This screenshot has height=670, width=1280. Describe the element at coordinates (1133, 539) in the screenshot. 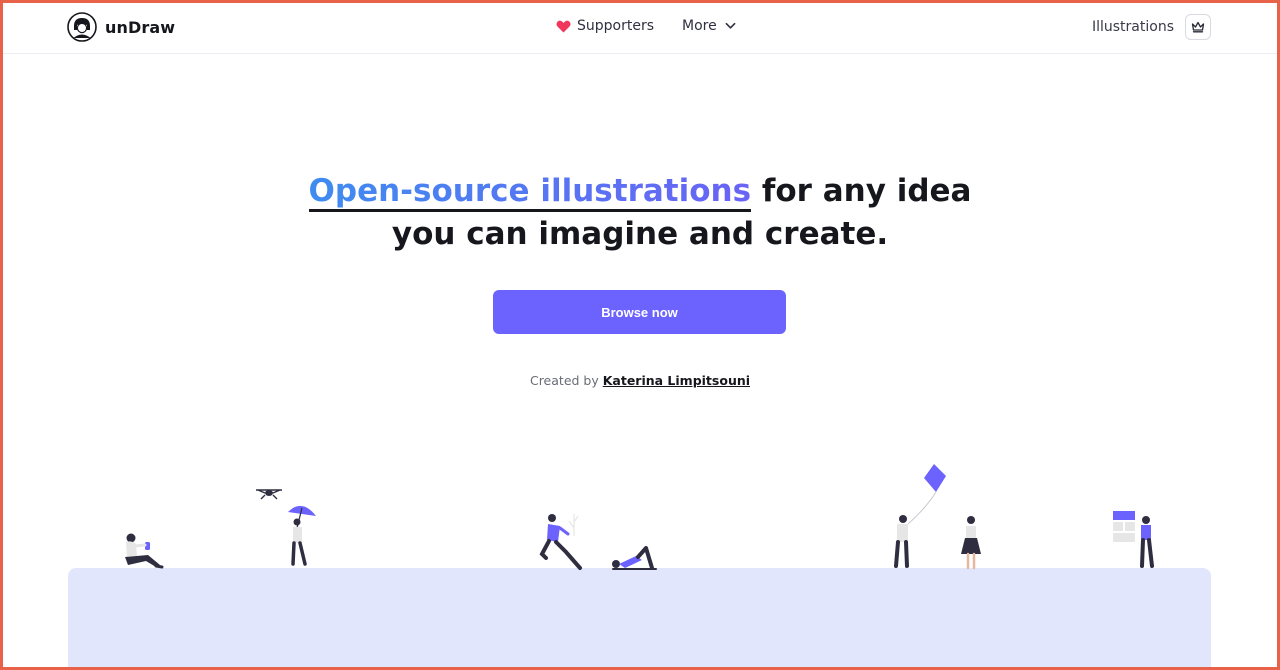

I see `board-person-illustration` at that location.